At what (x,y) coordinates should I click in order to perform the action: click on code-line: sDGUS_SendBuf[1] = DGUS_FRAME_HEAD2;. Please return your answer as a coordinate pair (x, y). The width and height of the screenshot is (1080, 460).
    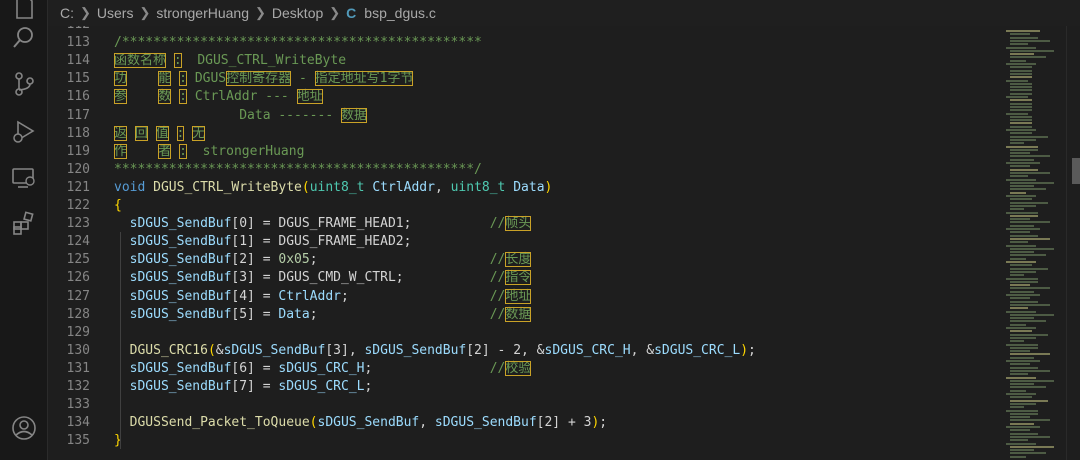
    Looking at the image, I should click on (263, 241).